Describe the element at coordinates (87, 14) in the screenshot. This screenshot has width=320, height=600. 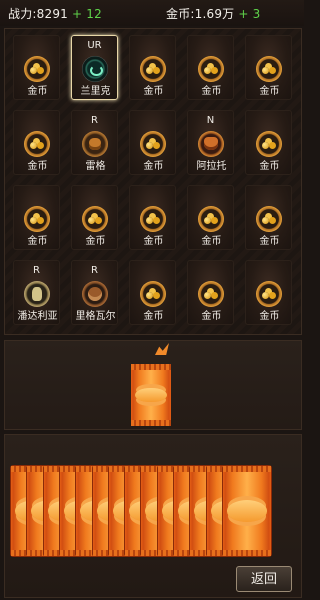
I see `power-gain: + 12` at that location.